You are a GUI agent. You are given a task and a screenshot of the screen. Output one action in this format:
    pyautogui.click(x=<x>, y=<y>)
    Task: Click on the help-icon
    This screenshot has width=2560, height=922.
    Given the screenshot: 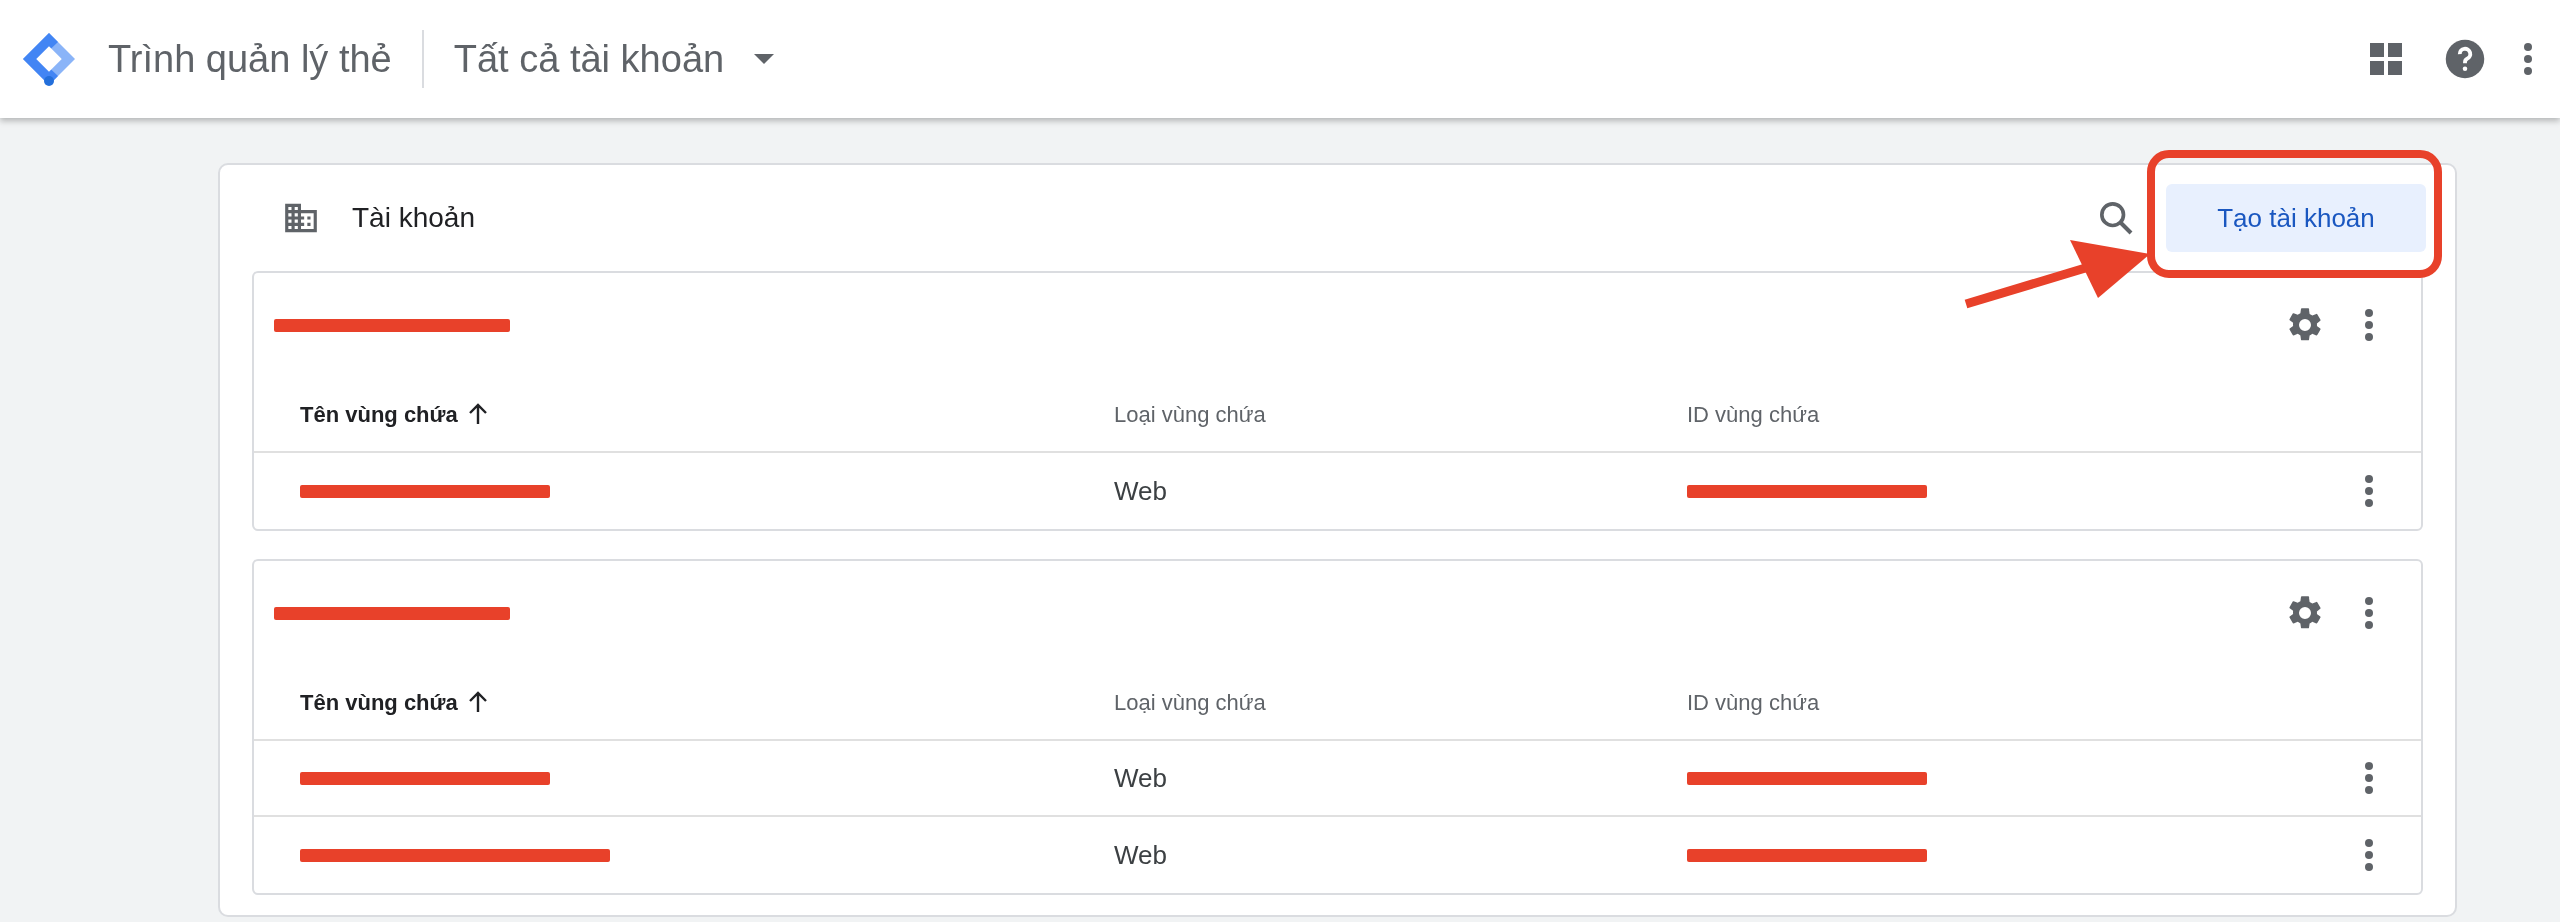 What is the action you would take?
    pyautogui.click(x=2465, y=59)
    